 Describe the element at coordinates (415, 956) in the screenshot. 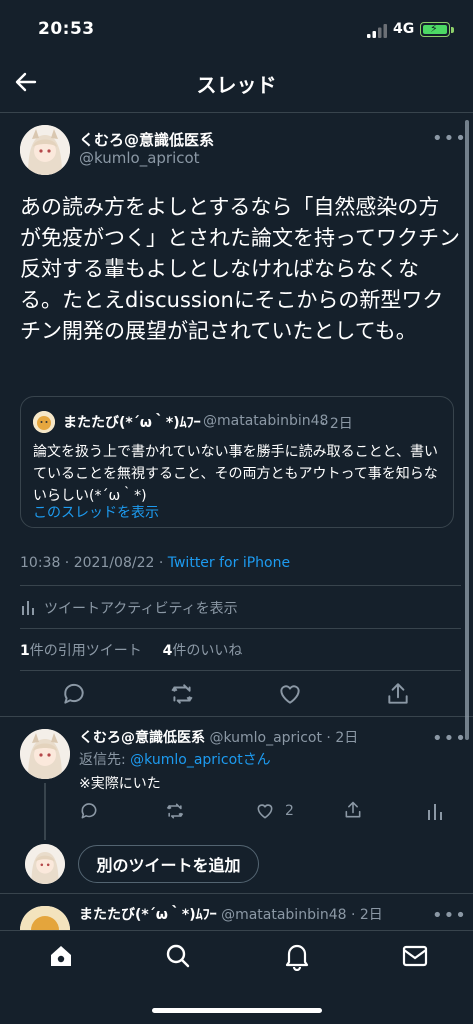

I see `messages-icon` at that location.